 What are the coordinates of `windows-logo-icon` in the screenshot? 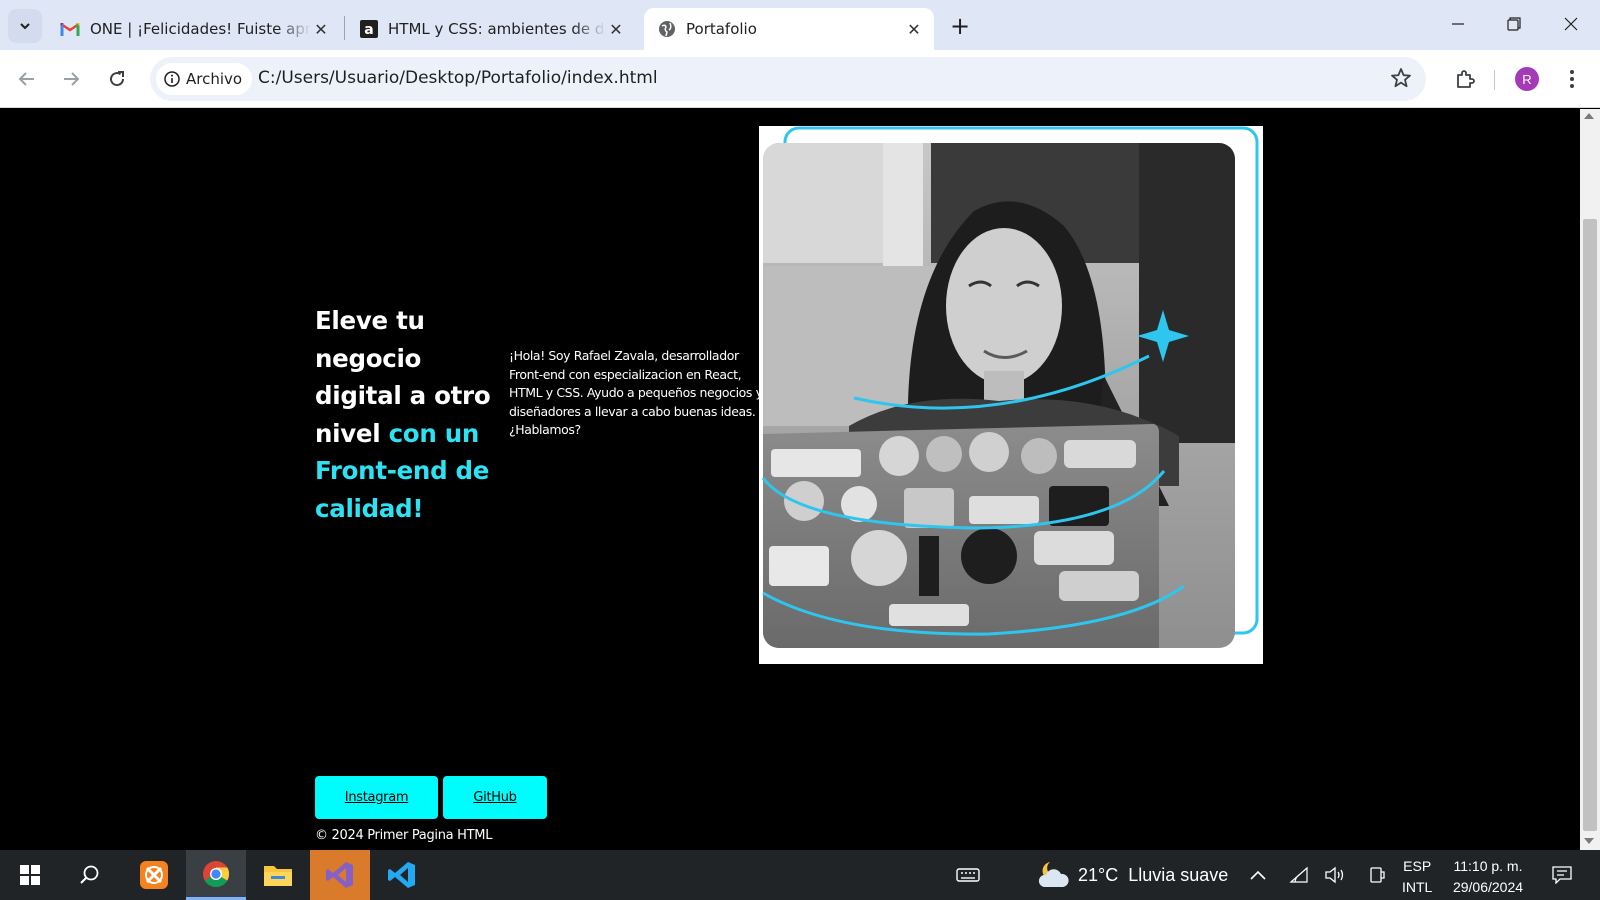 It's located at (30, 875).